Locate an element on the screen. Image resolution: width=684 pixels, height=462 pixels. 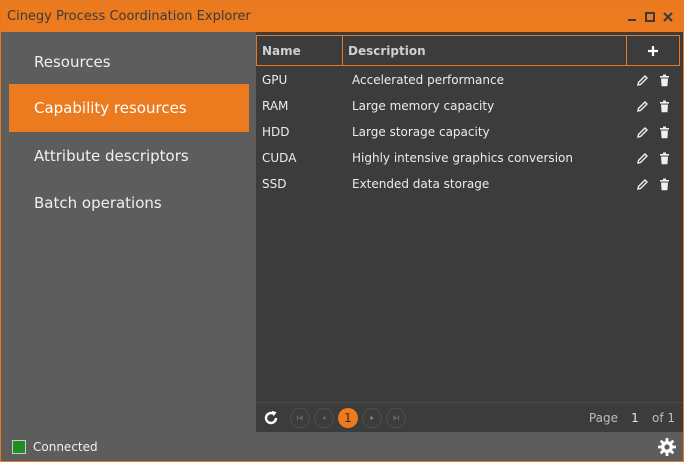
table-row: HDD Large storage capacity is located at coordinates (468, 132).